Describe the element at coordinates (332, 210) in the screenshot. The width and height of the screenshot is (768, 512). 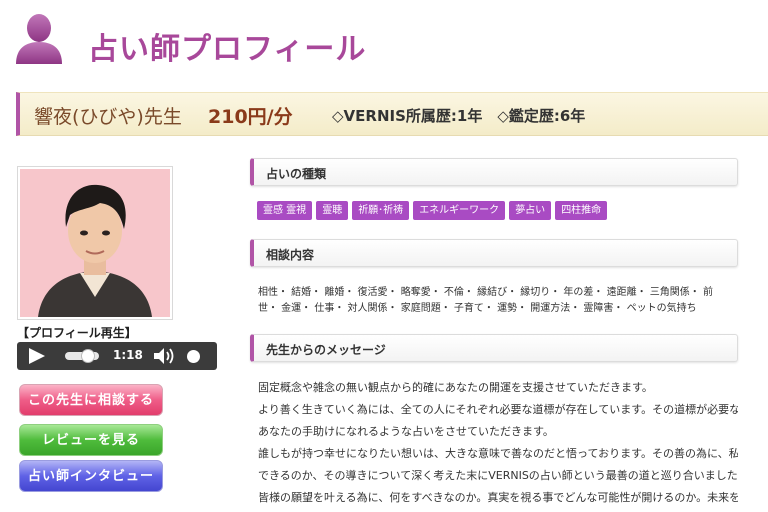
I see `tag-reichou: 霊聴` at that location.